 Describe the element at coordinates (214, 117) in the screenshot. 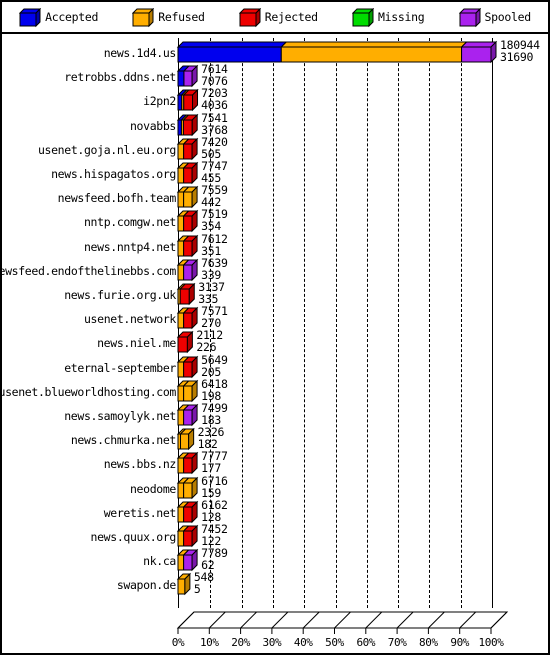

I see `row-value-primary: 7541` at that location.